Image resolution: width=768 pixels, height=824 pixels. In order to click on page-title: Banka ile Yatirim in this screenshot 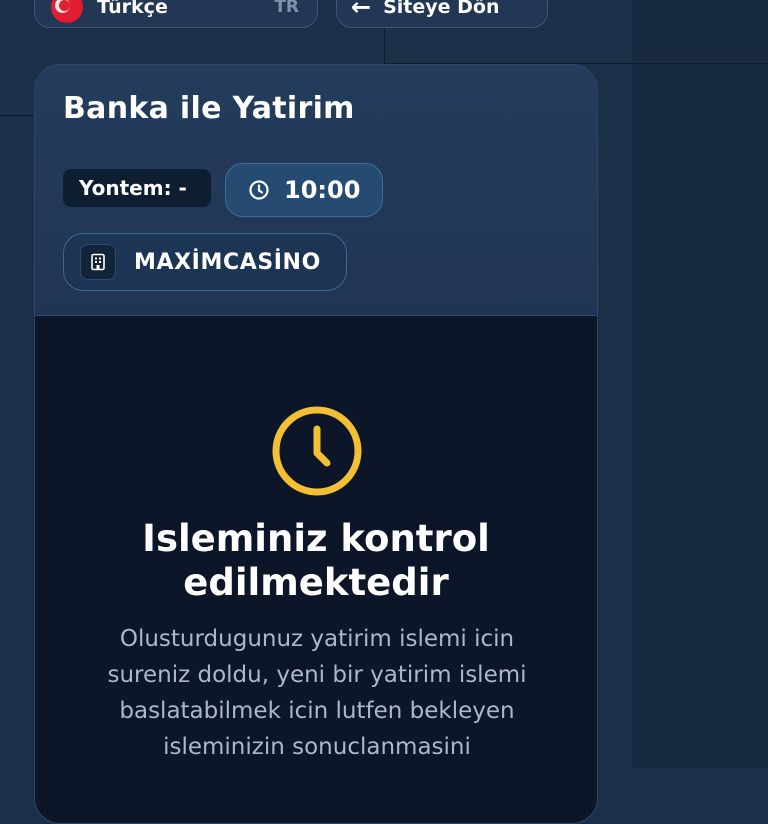, I will do `click(209, 108)`.